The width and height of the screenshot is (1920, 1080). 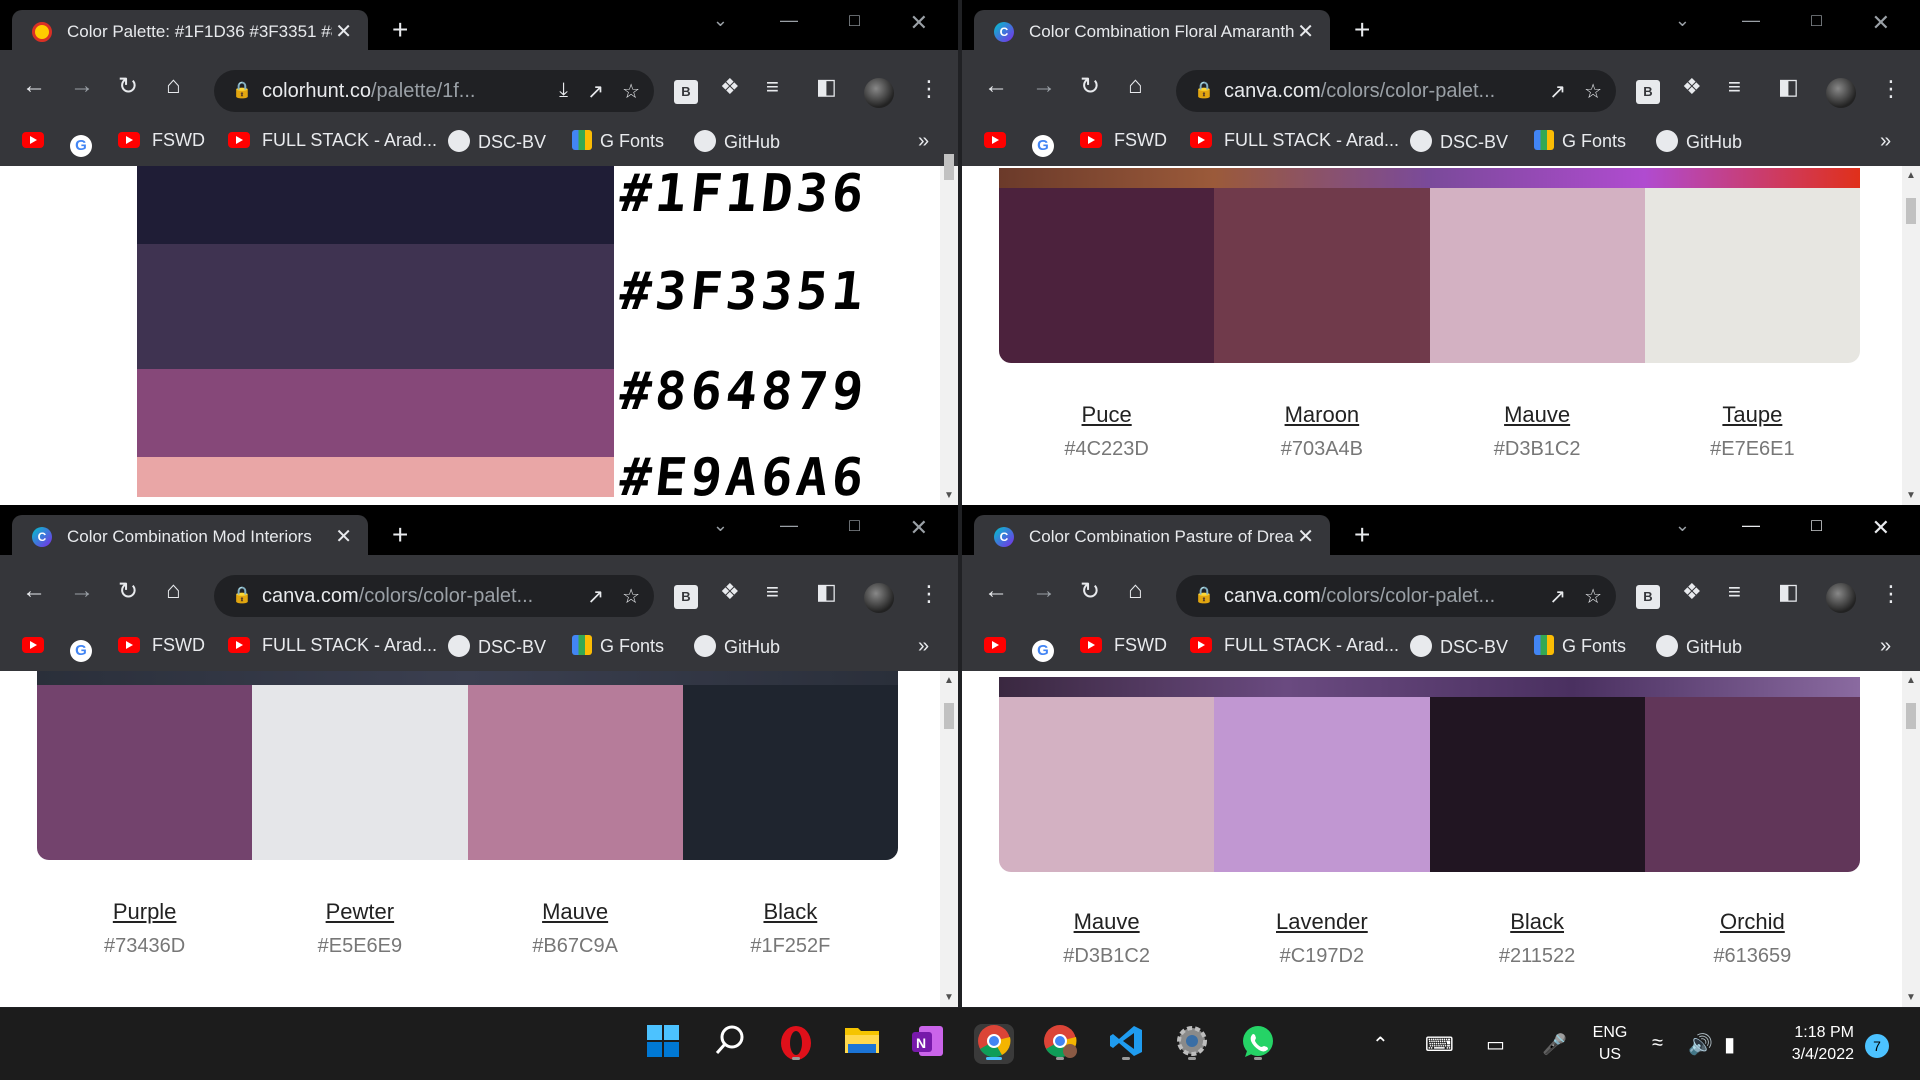 What do you see at coordinates (1593, 596) in the screenshot?
I see `bookmark-star-icon: ☆` at bounding box center [1593, 596].